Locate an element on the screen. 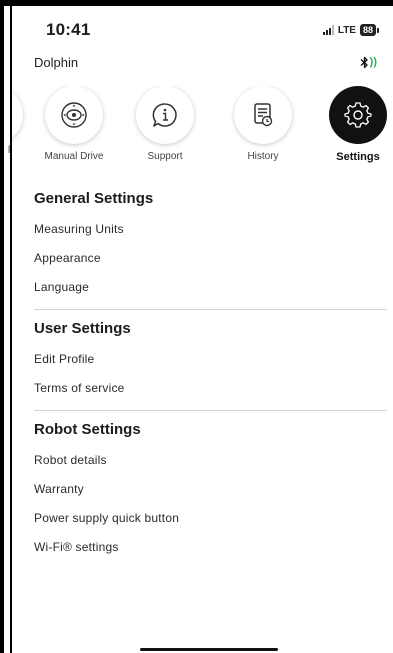 Image resolution: width=393 pixels, height=653 pixels. status-bar: 10:41 LTE 88 is located at coordinates (202, 29).